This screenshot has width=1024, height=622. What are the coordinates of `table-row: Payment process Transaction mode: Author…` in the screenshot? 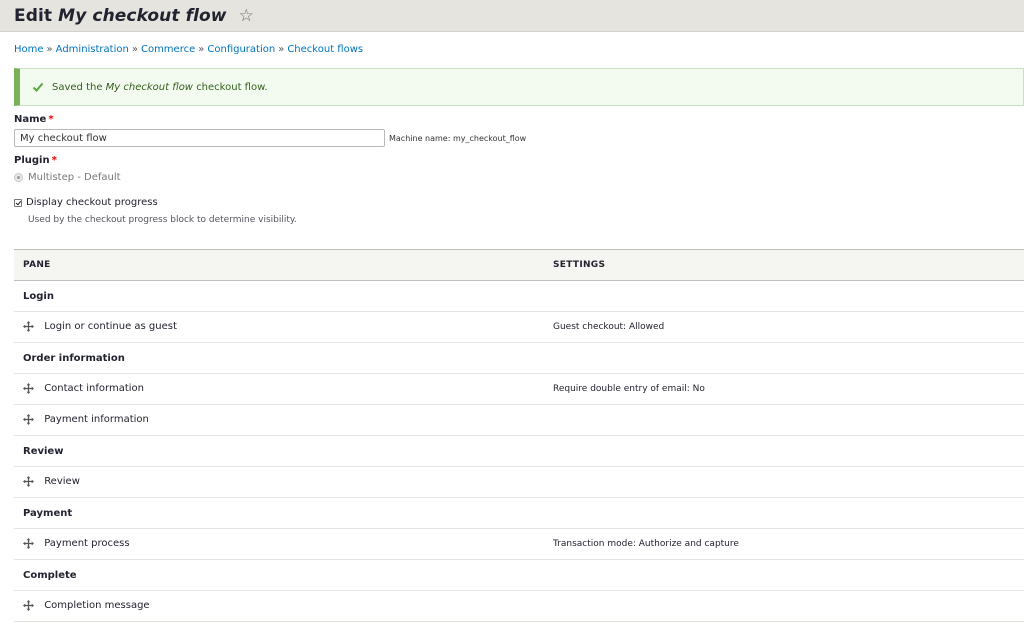 It's located at (519, 544).